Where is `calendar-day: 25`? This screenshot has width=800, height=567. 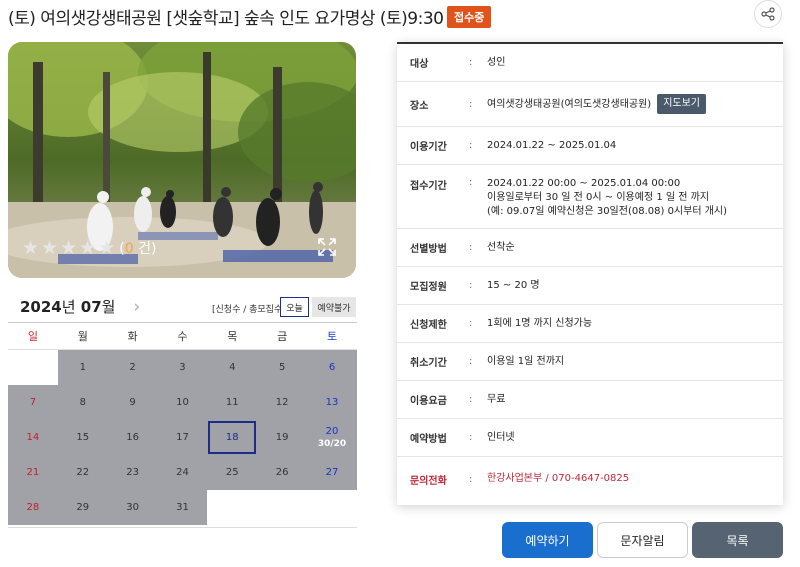 calendar-day: 25 is located at coordinates (232, 472).